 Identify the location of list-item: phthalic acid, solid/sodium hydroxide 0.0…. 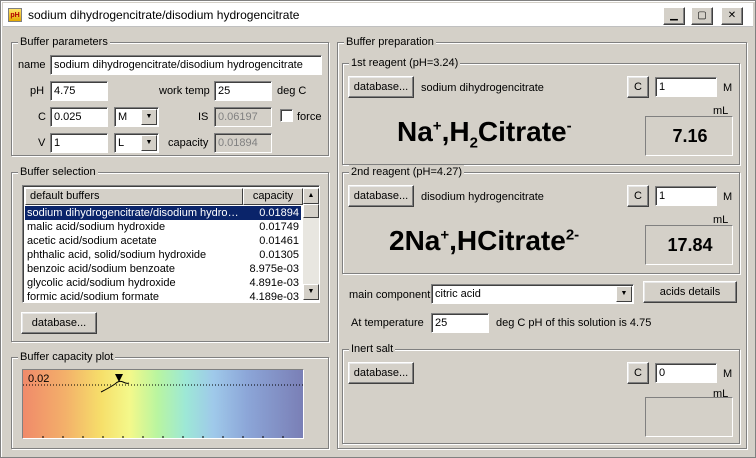
(163, 255).